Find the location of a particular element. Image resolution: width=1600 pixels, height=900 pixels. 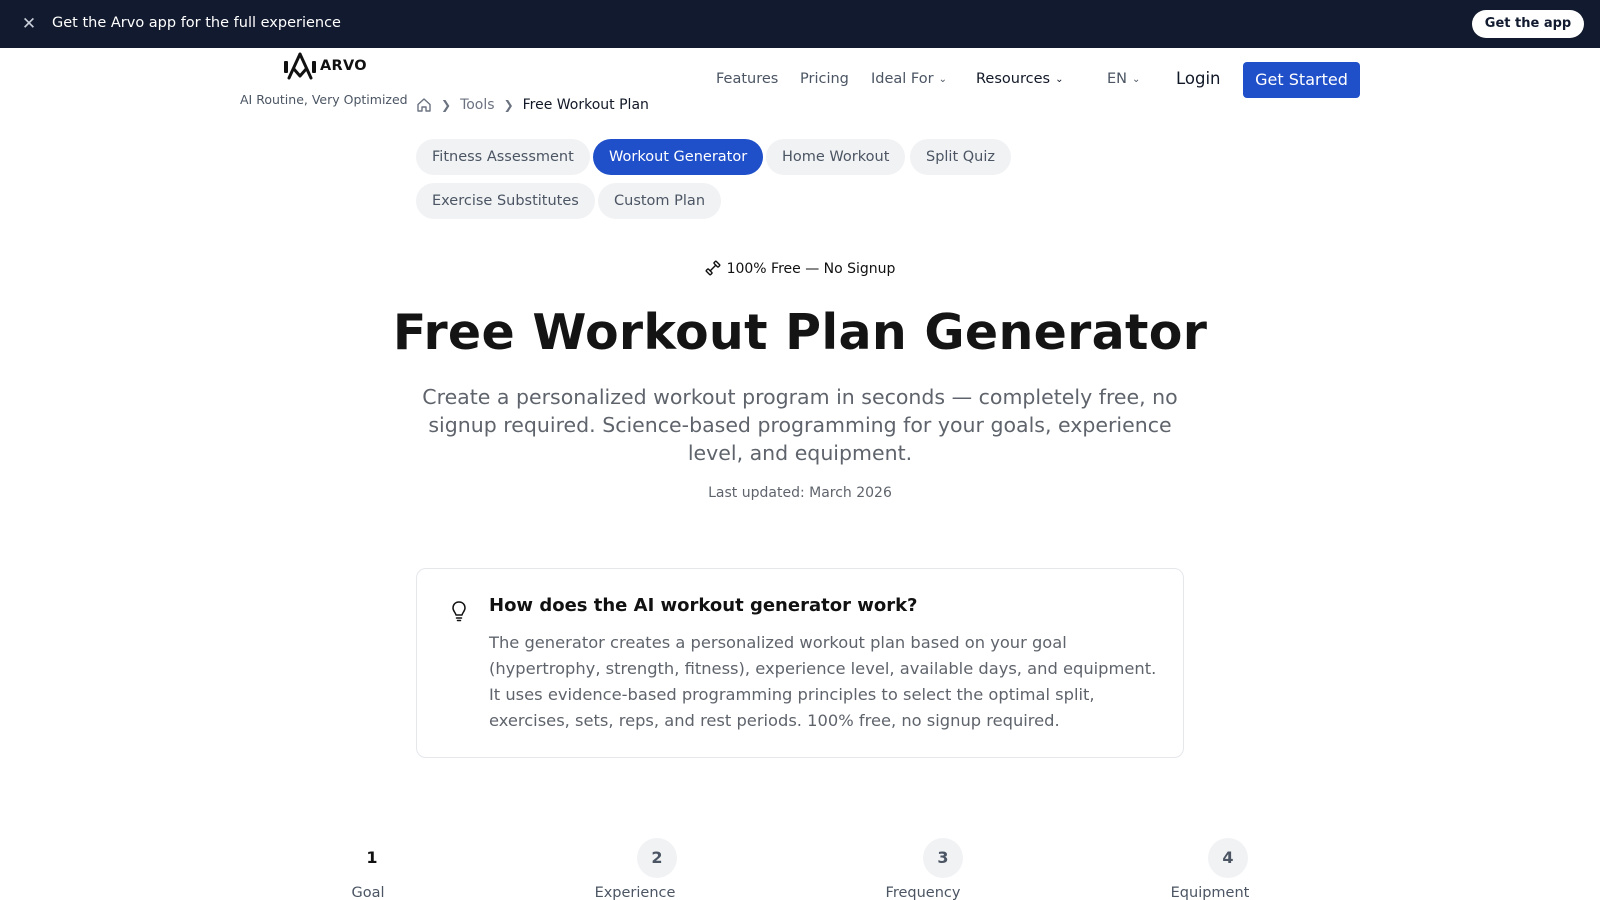

step-1-number: 1 is located at coordinates (372, 858).